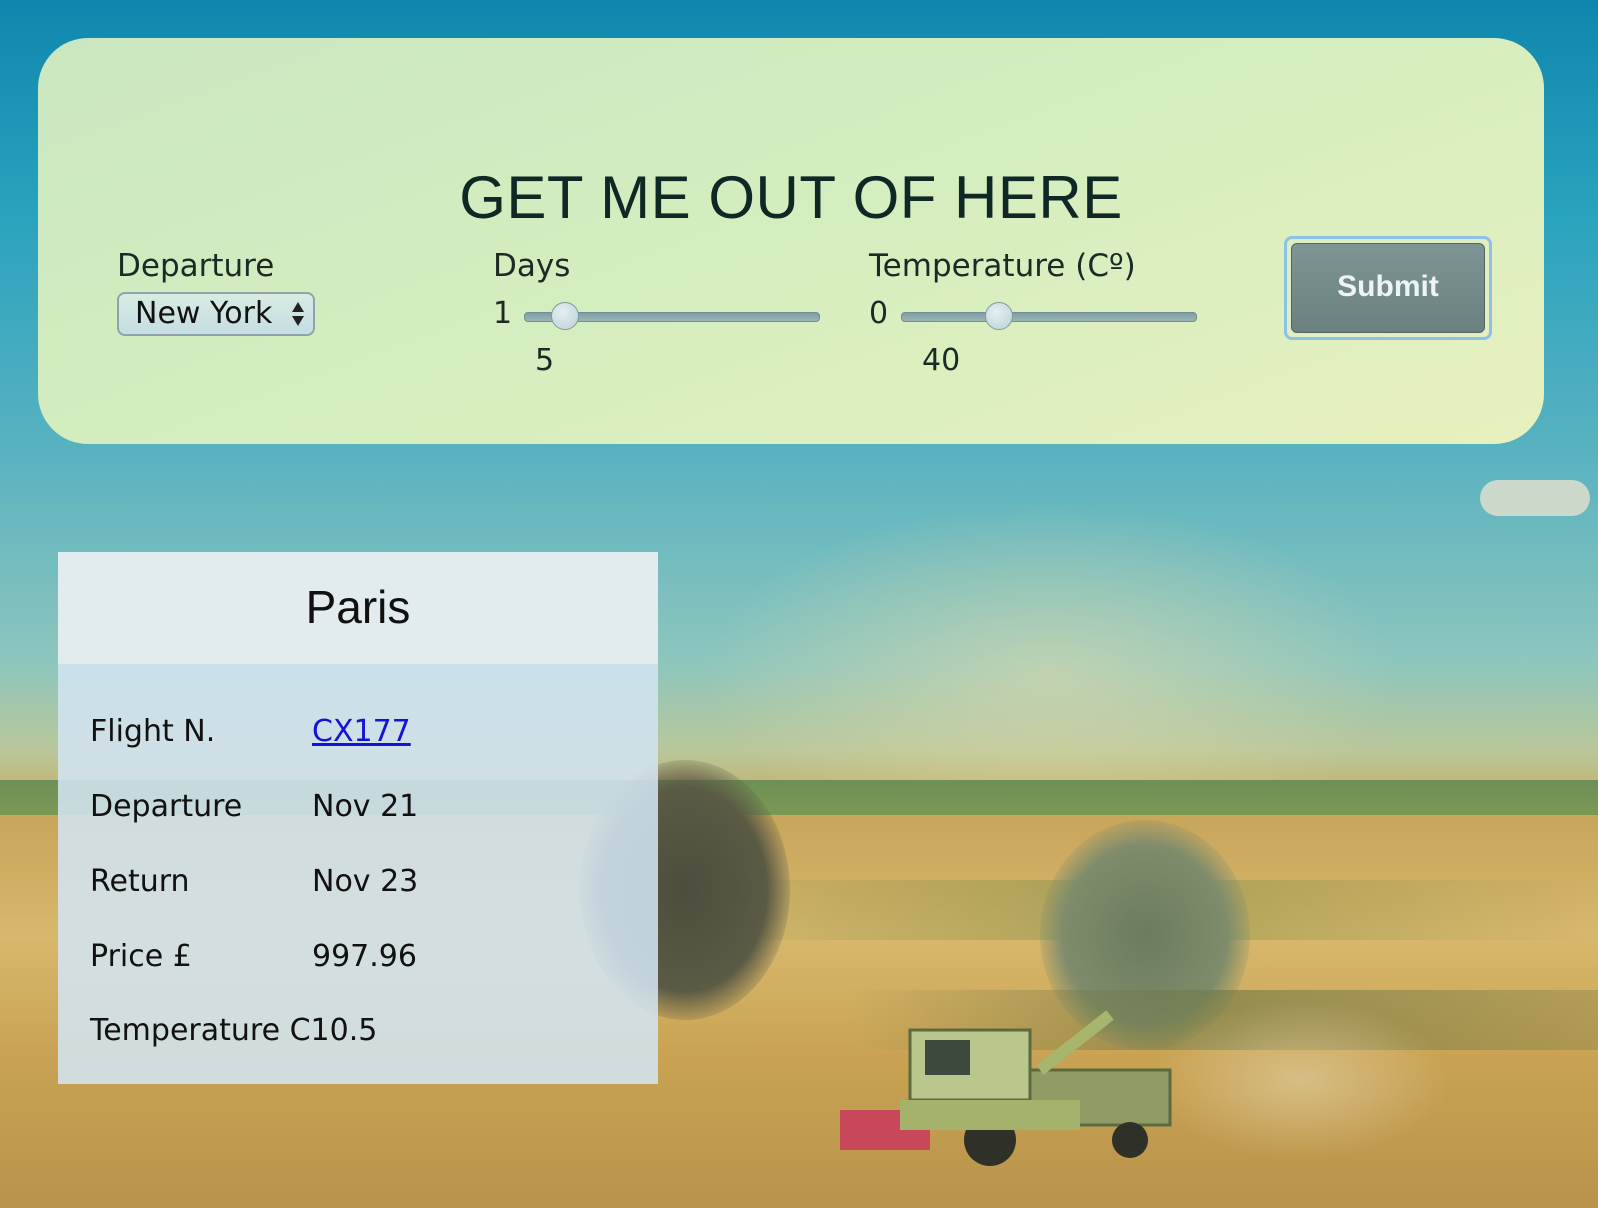 The image size is (1598, 1208). What do you see at coordinates (361, 731) in the screenshot?
I see `flight-number-link: CX177` at bounding box center [361, 731].